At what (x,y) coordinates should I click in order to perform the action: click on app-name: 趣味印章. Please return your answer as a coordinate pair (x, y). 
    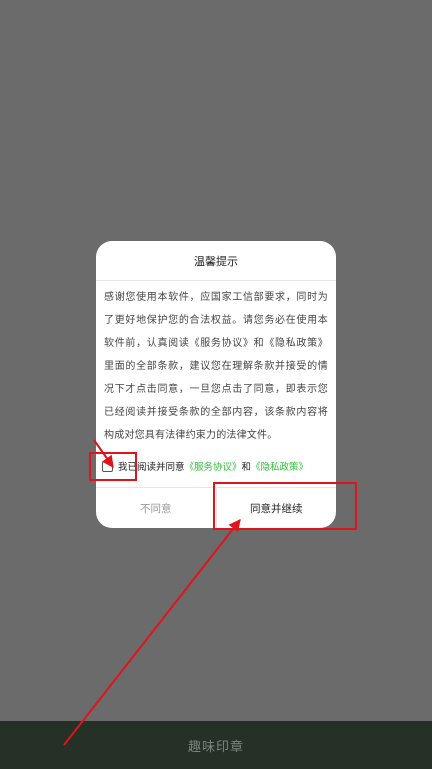
    Looking at the image, I should click on (215, 747).